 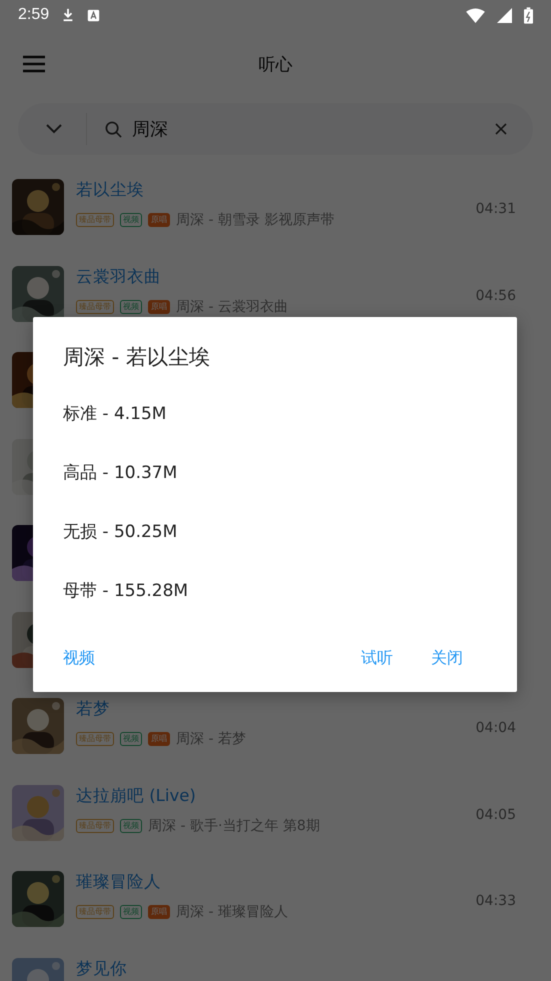 What do you see at coordinates (113, 129) in the screenshot?
I see `search-icon` at bounding box center [113, 129].